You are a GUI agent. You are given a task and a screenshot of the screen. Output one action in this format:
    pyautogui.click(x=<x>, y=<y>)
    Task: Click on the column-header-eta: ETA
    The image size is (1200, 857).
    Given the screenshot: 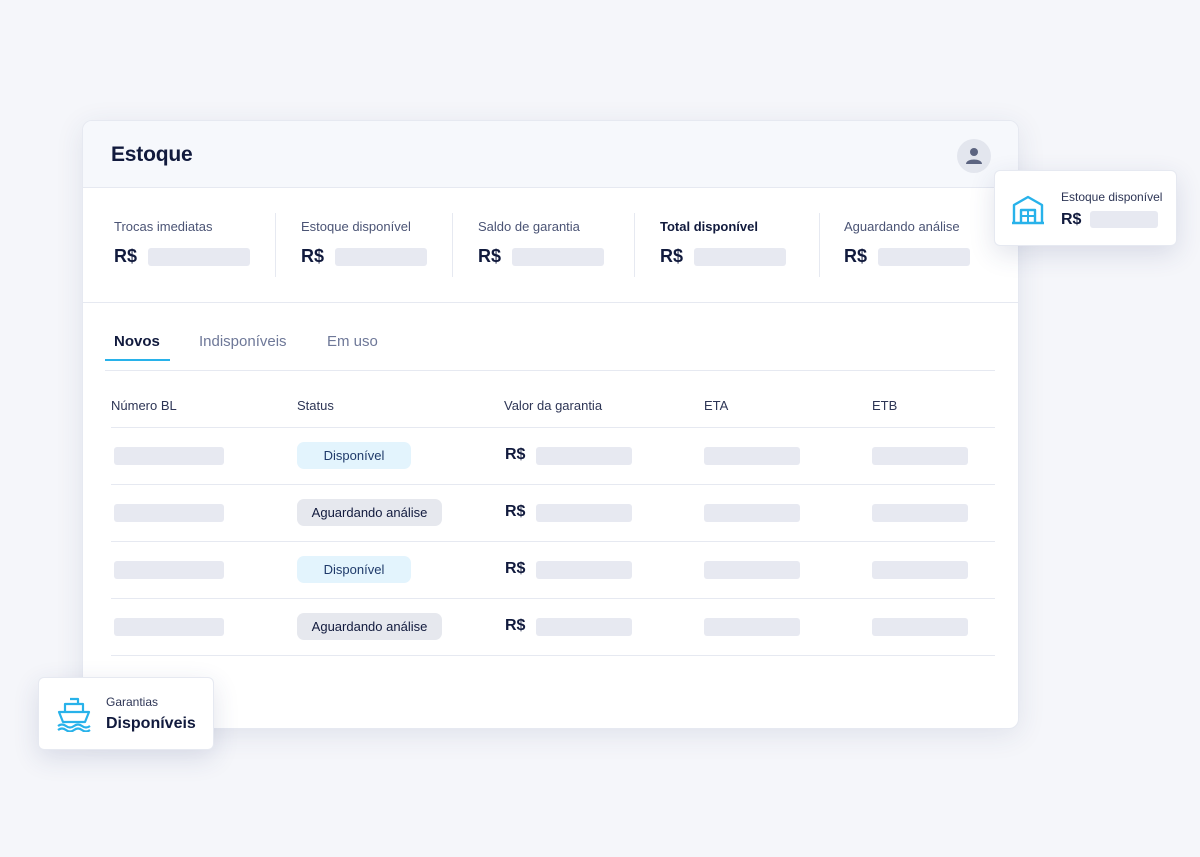 What is the action you would take?
    pyautogui.click(x=716, y=405)
    